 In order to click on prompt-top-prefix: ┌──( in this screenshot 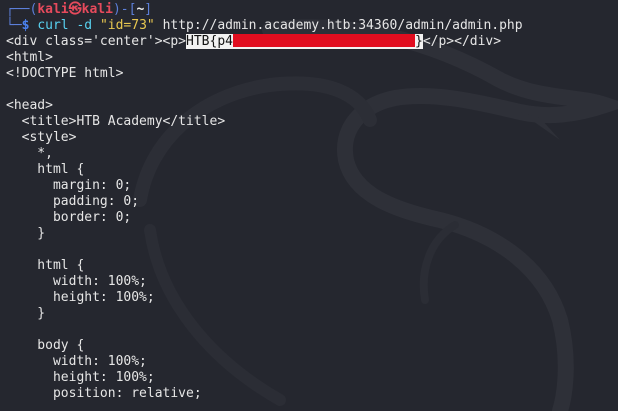, I will do `click(22, 9)`.